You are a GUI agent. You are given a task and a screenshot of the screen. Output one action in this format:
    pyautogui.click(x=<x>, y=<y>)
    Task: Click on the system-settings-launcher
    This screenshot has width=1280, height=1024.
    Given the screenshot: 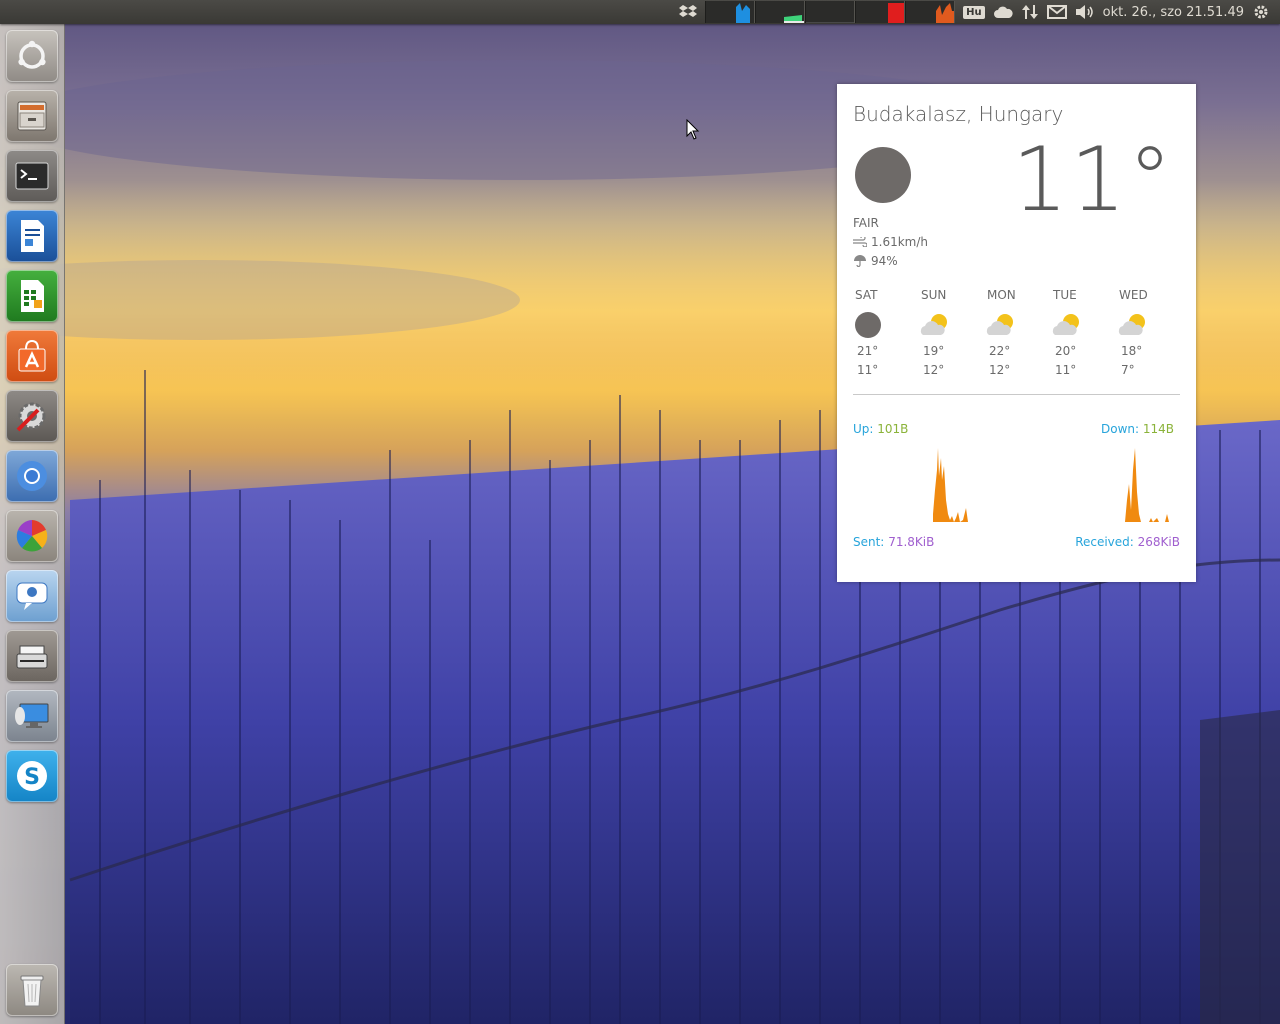 What is the action you would take?
    pyautogui.click(x=32, y=416)
    